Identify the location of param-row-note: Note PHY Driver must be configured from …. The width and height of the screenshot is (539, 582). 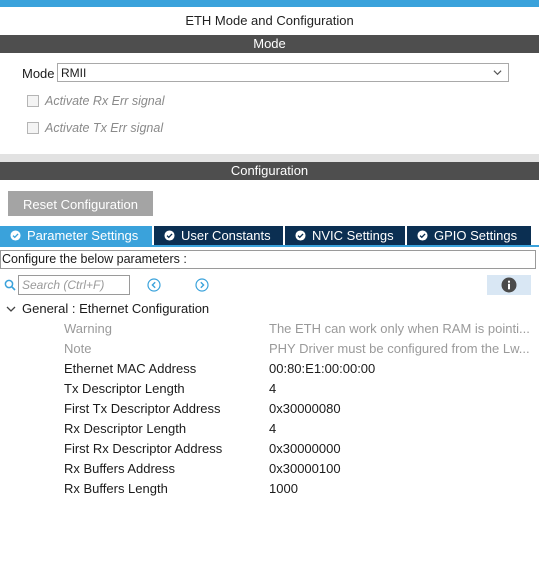
(269, 349).